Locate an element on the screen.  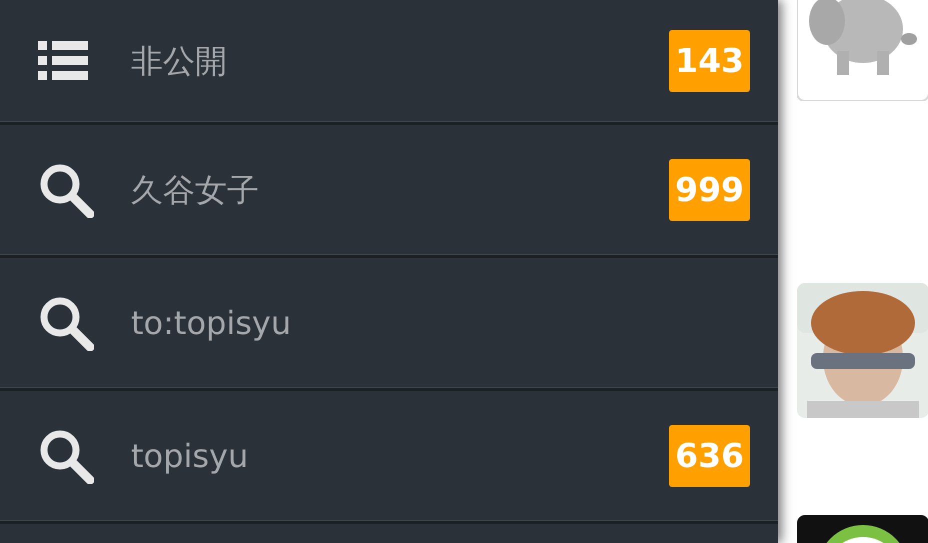
count-badge: 143 is located at coordinates (709, 61).